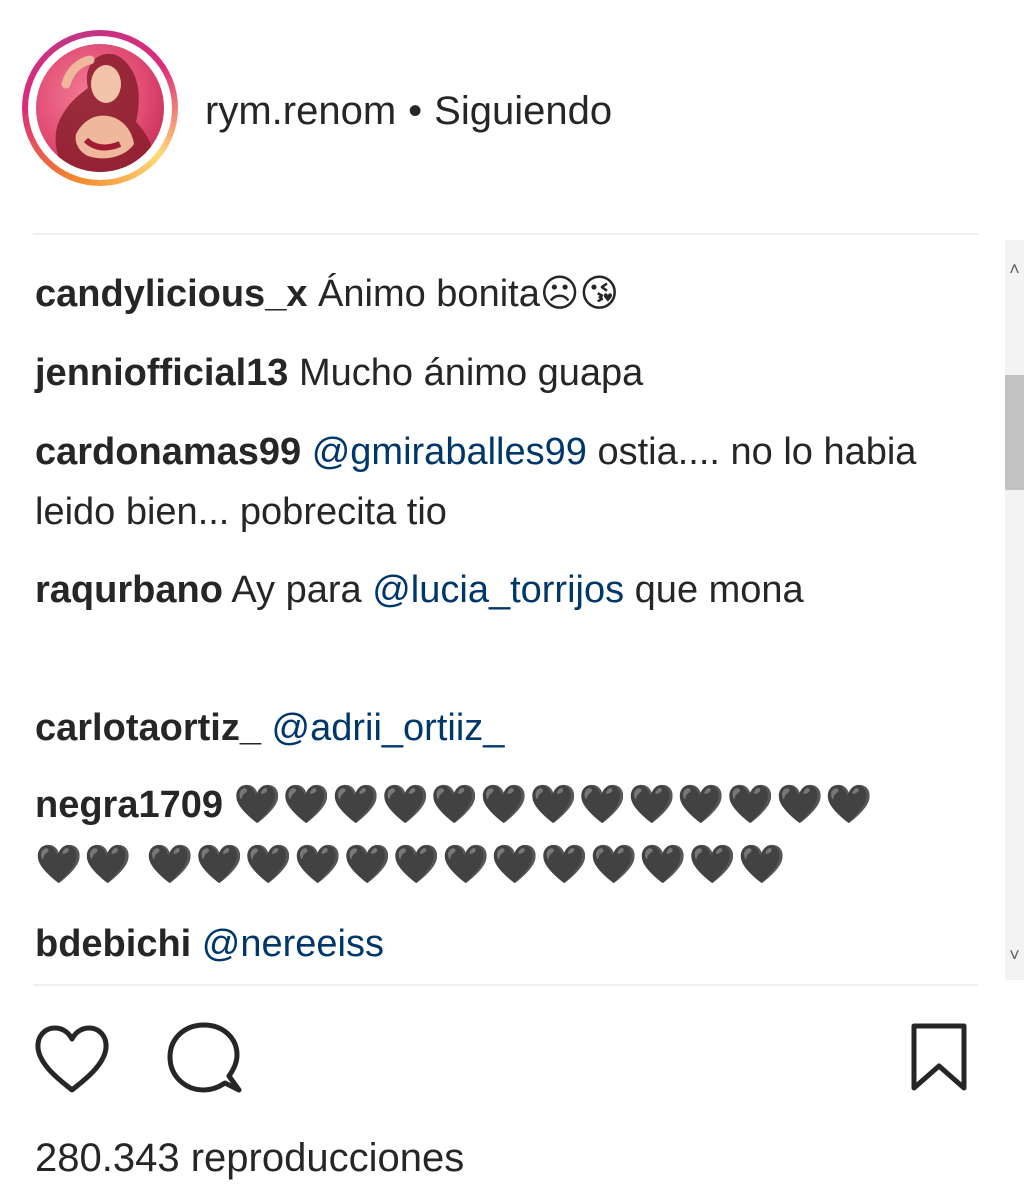  I want to click on comment-item: jenniofficial13 Mucho ánimo guapa, so click(485, 373).